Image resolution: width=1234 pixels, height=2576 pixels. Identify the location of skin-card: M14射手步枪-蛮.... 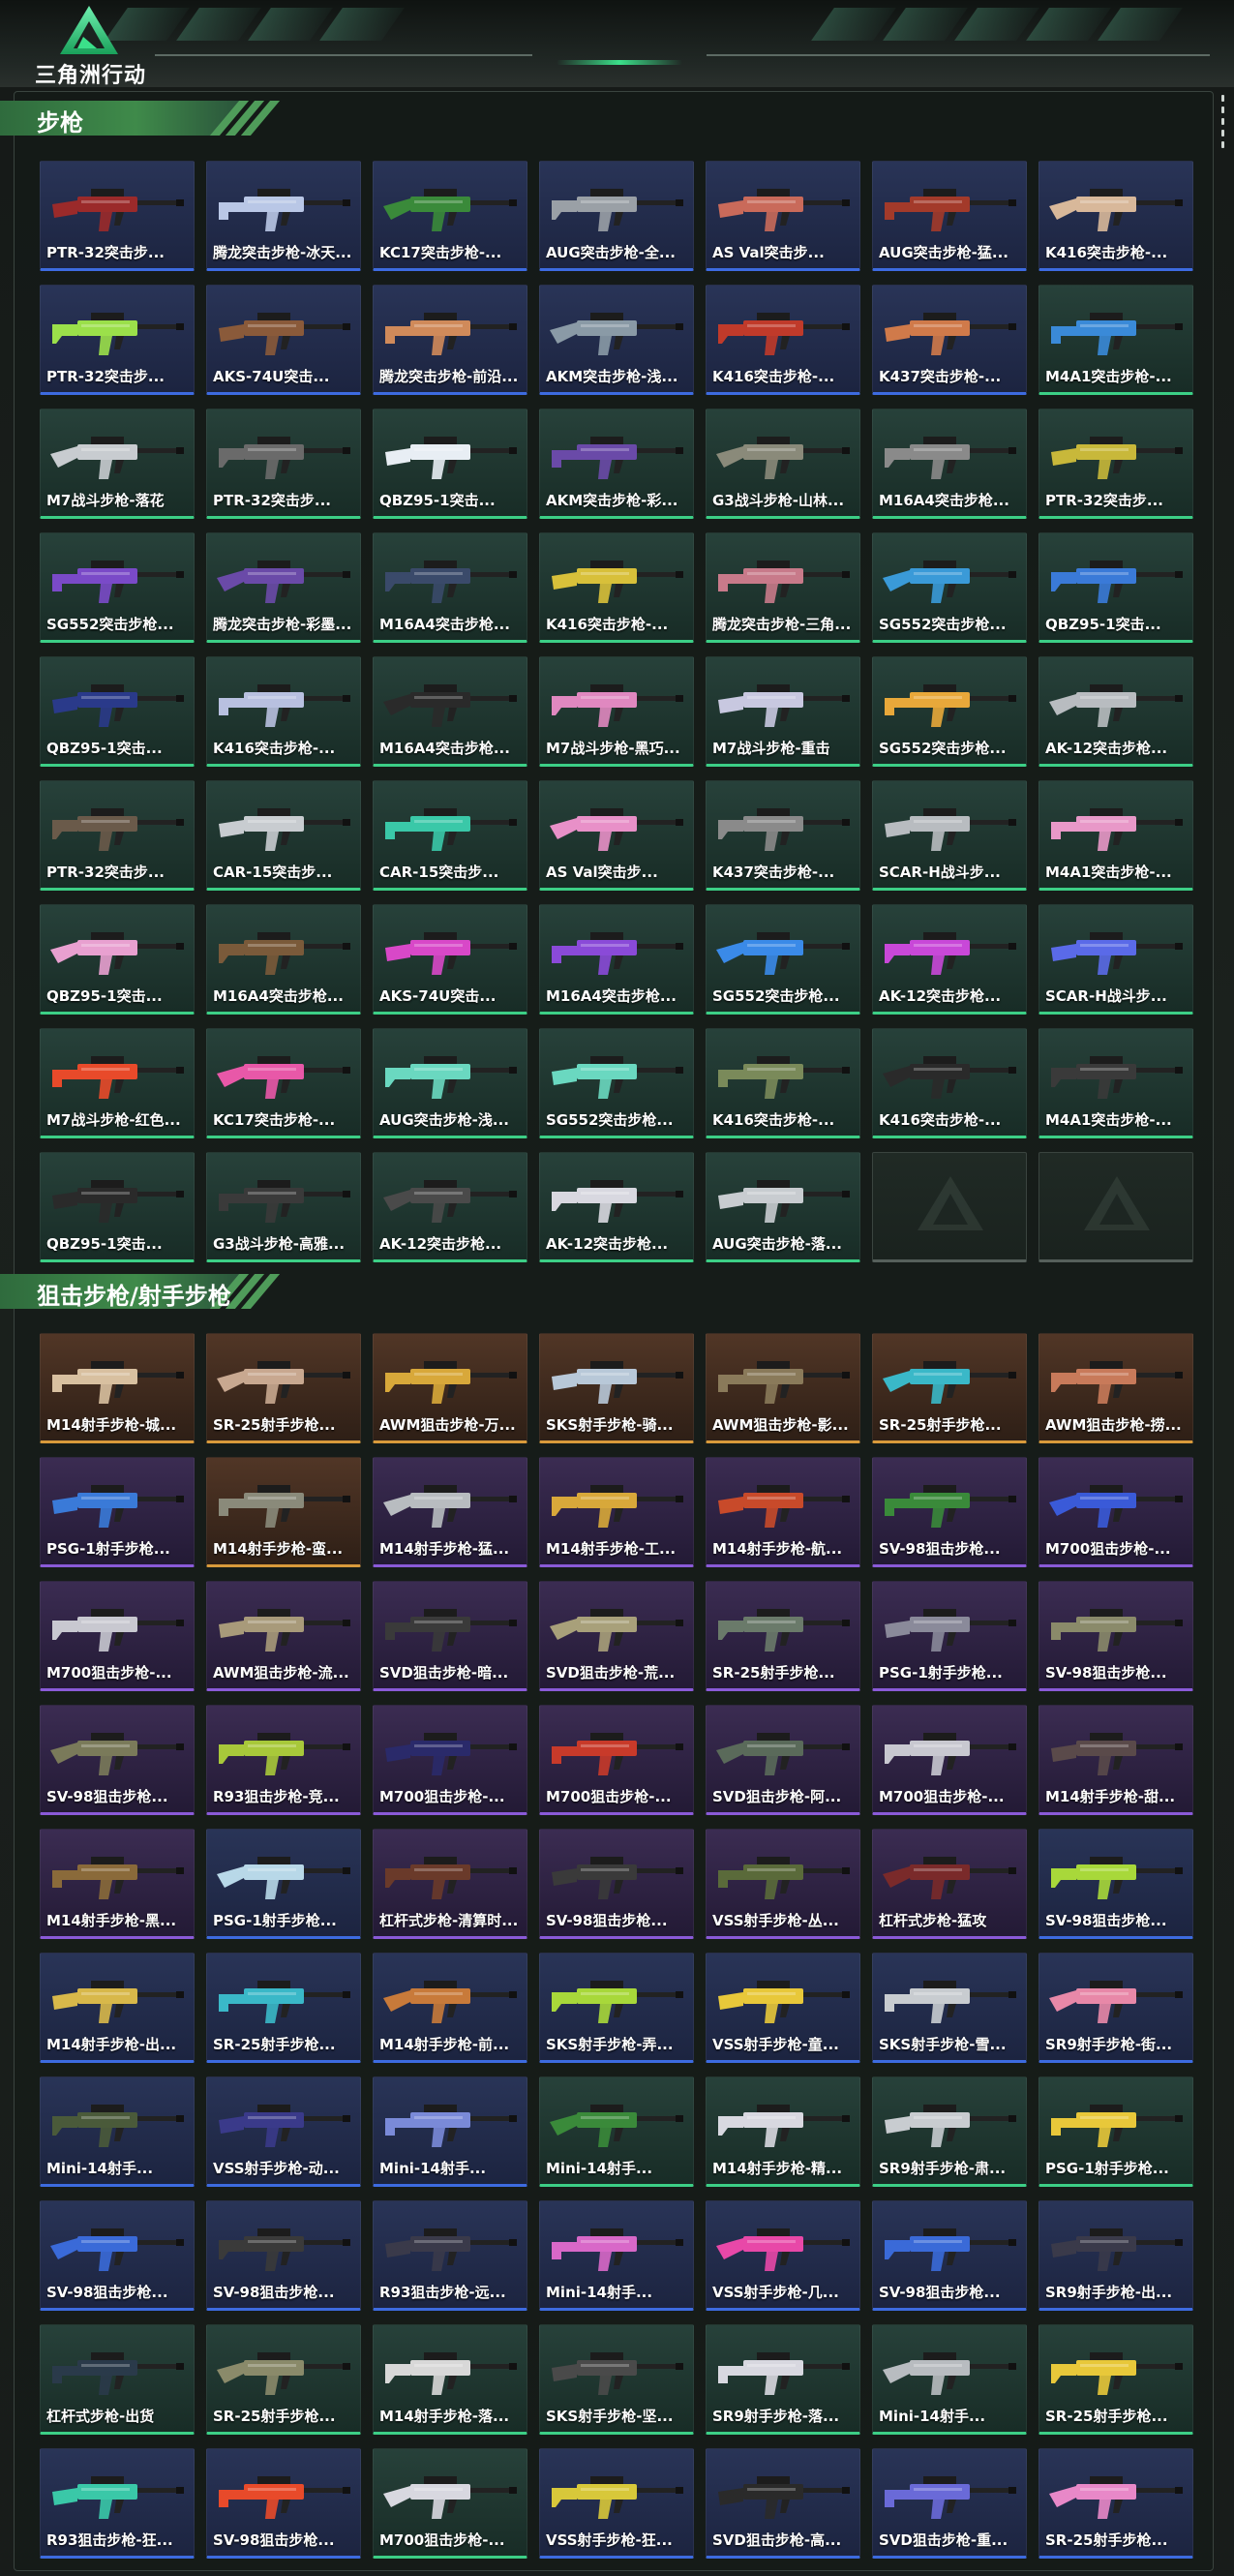
(283, 1512).